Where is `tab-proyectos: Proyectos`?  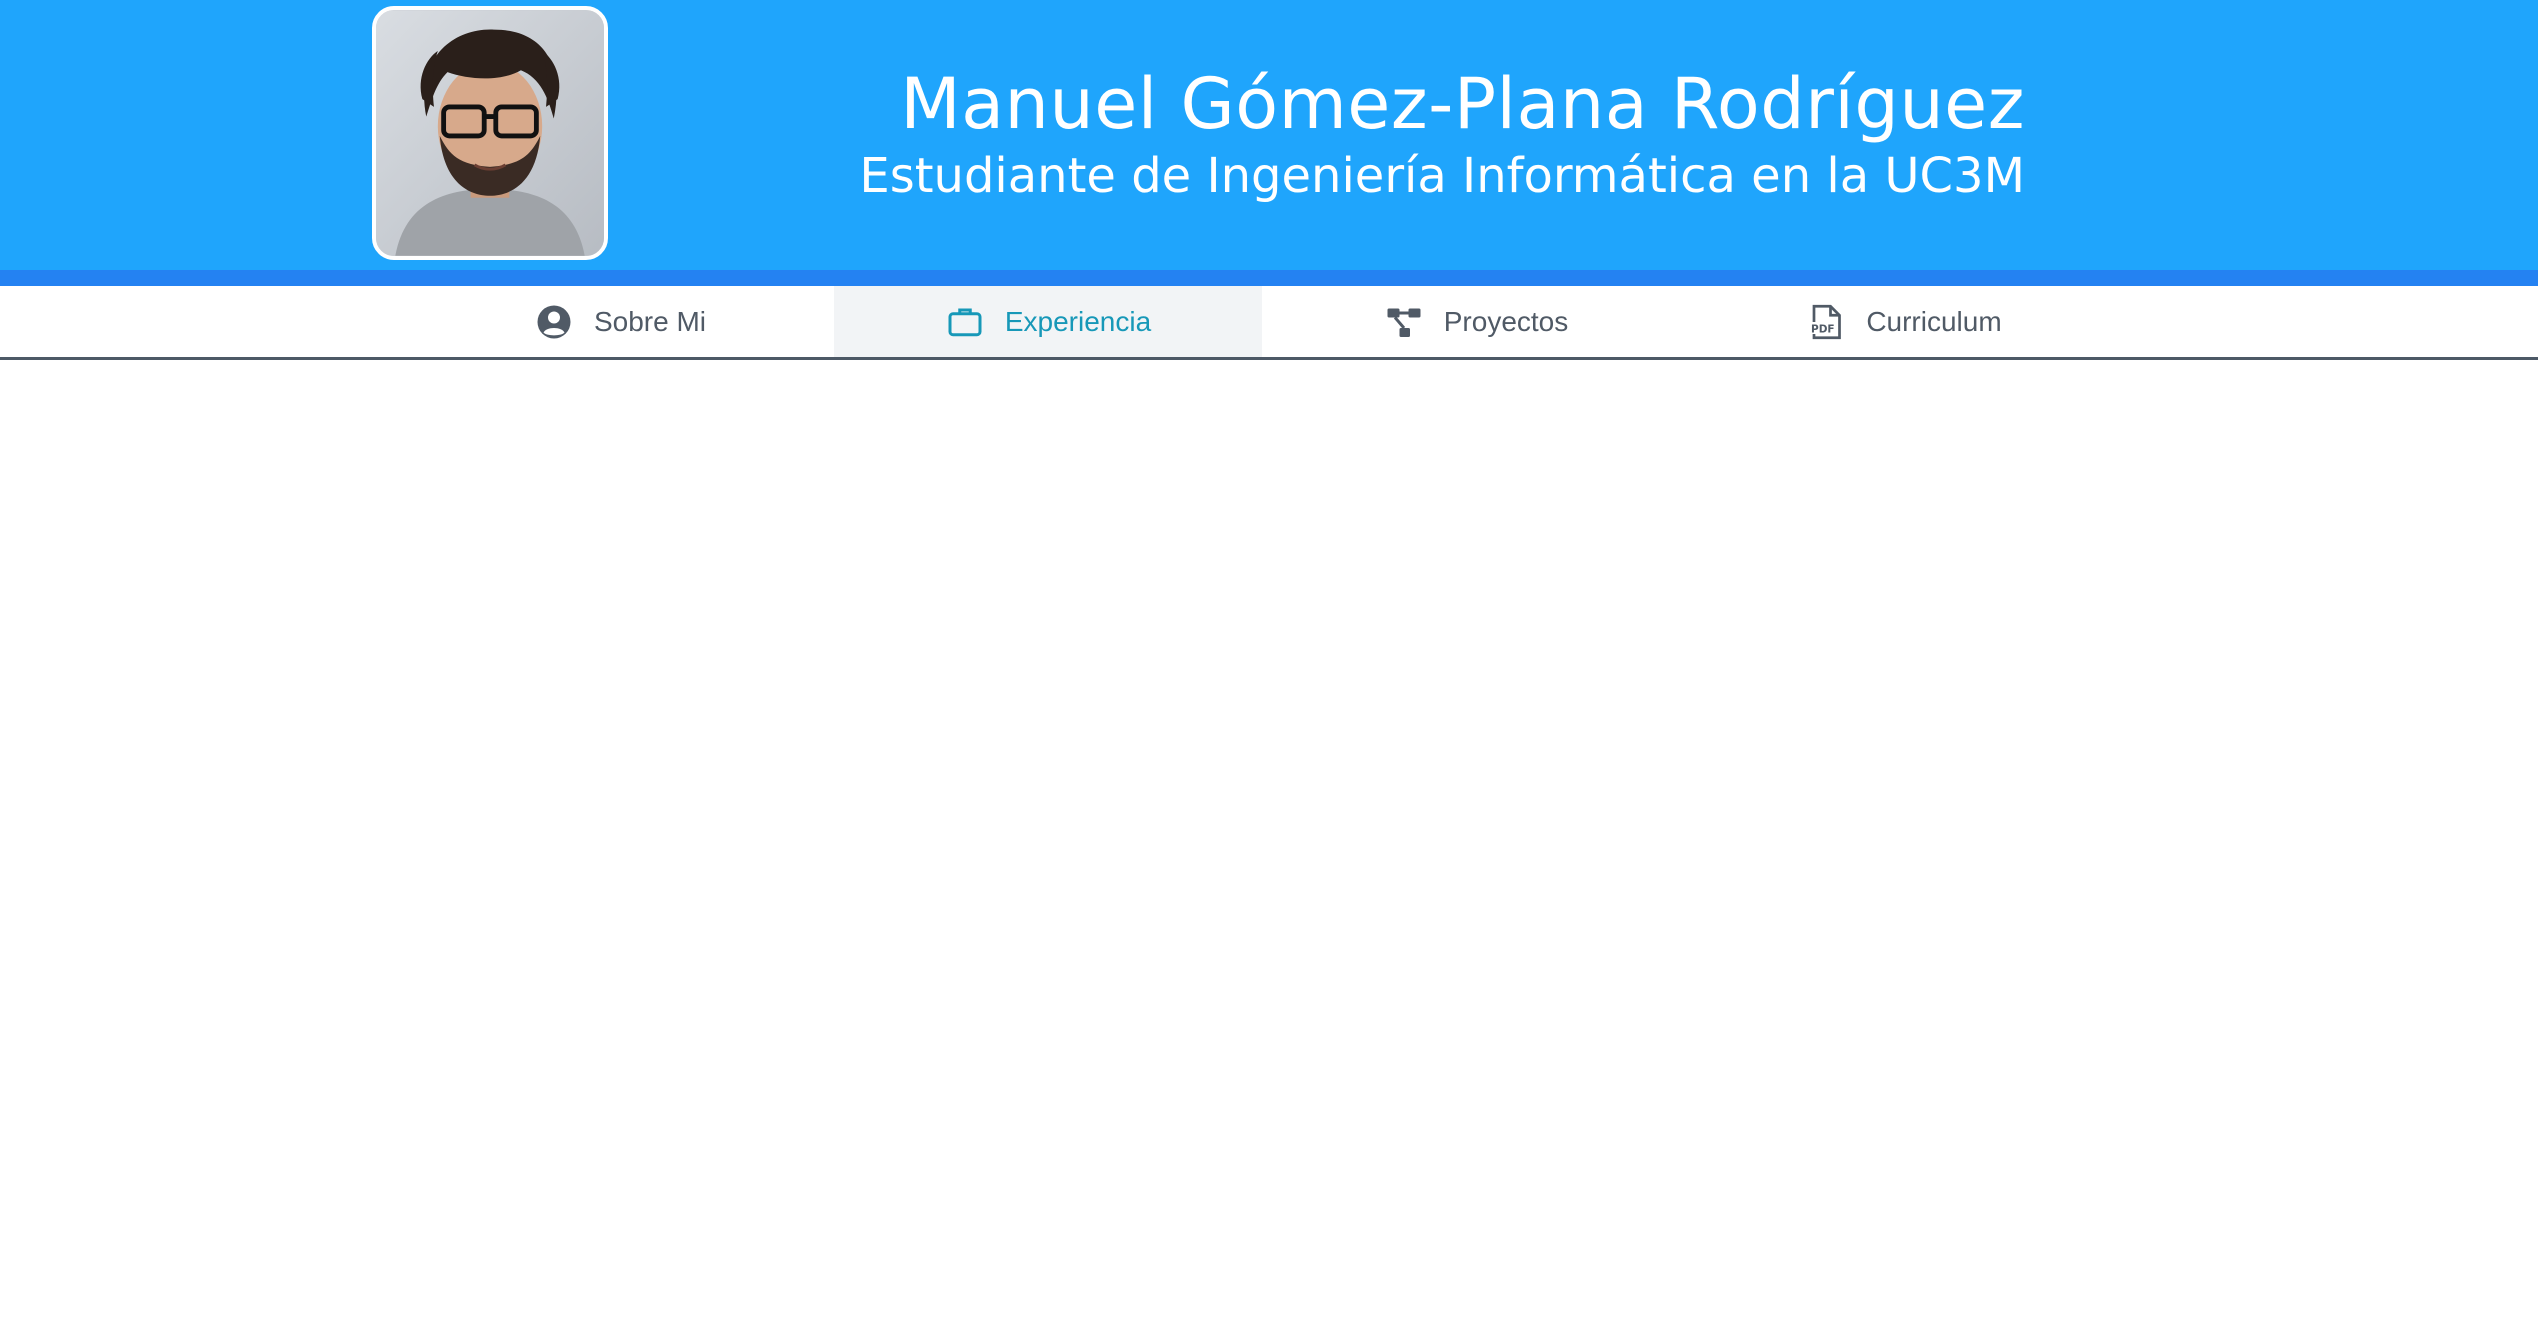
tab-proyectos: Proyectos is located at coordinates (1476, 322).